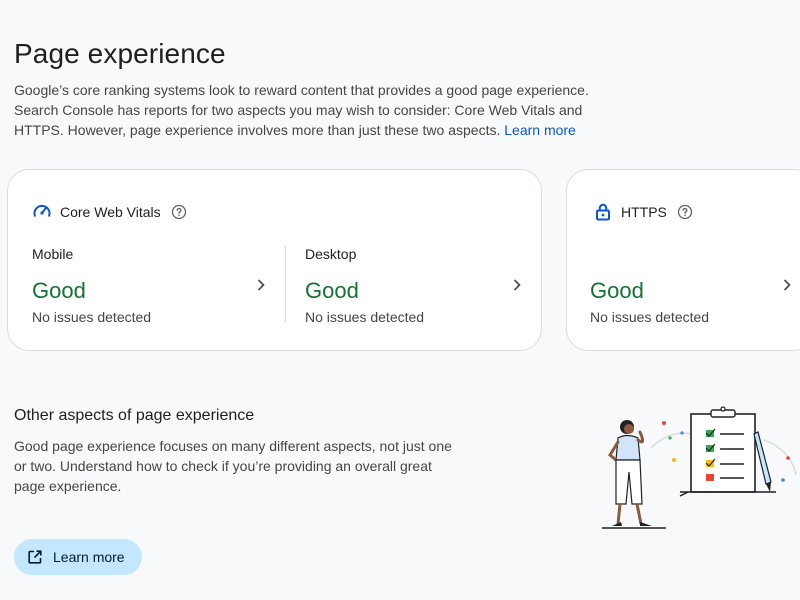 The image size is (800, 600). What do you see at coordinates (540, 130) in the screenshot?
I see `intro-learn-more-link: Learn more` at bounding box center [540, 130].